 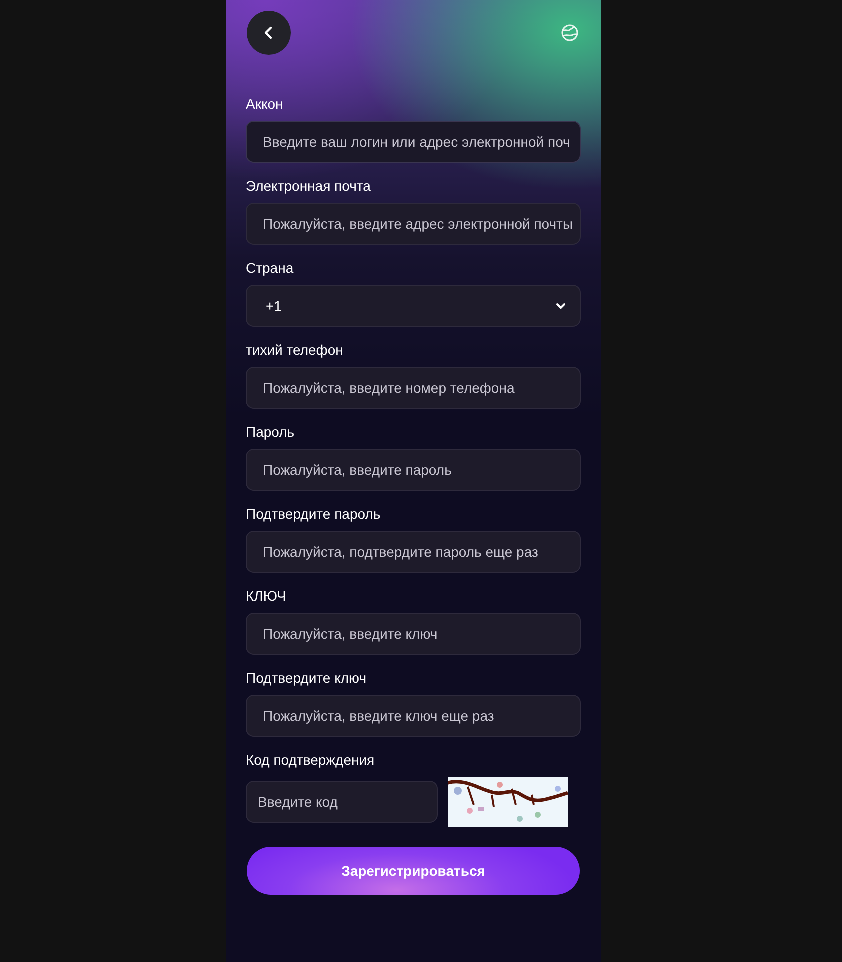 What do you see at coordinates (295, 350) in the screenshot?
I see `field-label: тихий телефон` at bounding box center [295, 350].